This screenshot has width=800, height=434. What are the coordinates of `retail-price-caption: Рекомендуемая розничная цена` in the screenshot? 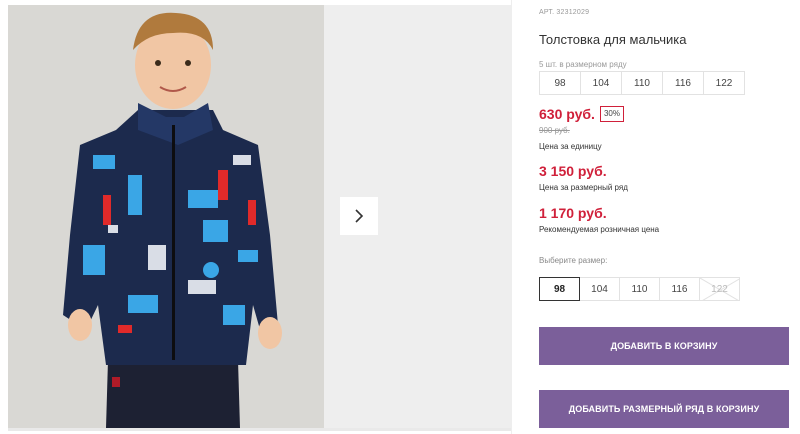 It's located at (599, 229).